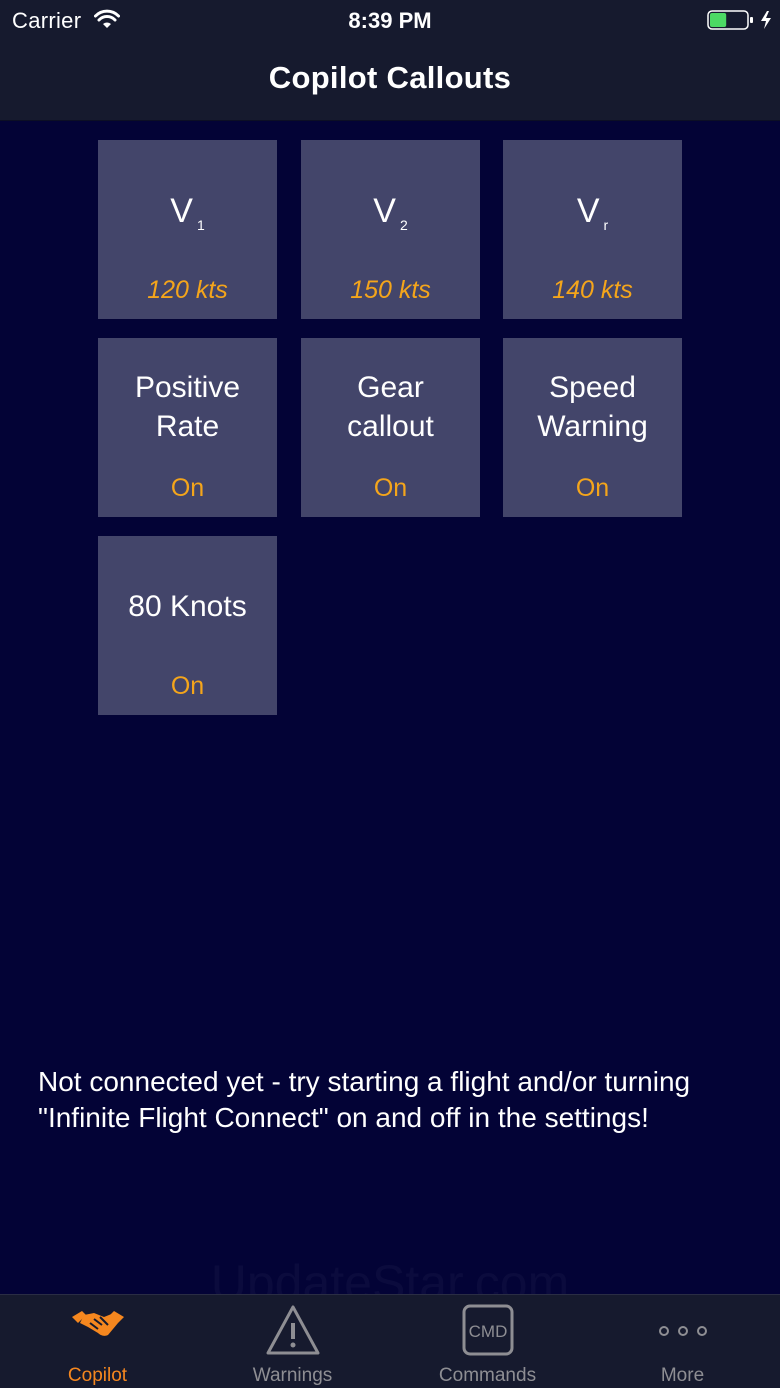 The width and height of the screenshot is (780, 1388). Describe the element at coordinates (97, 1375) in the screenshot. I see `tab-label: Copilot` at that location.